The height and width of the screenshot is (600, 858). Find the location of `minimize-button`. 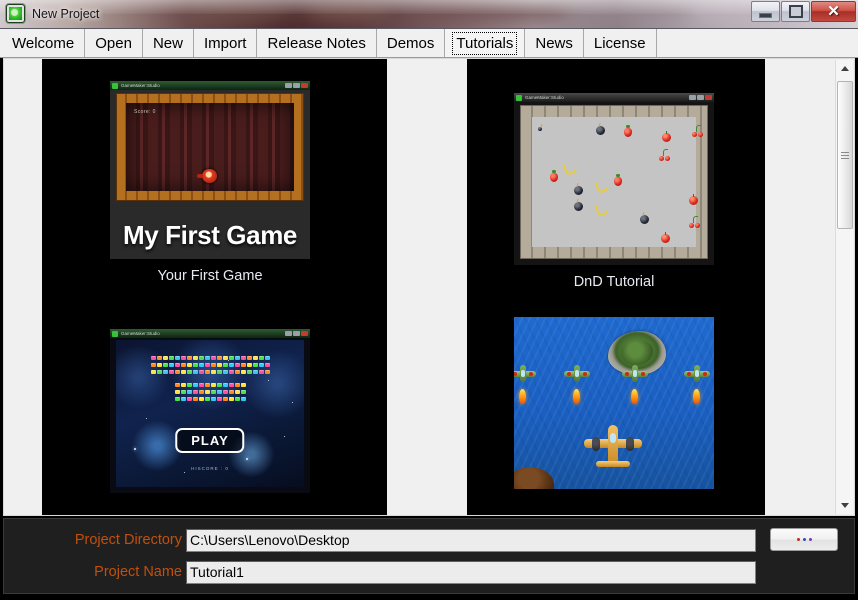

minimize-button is located at coordinates (765, 11).